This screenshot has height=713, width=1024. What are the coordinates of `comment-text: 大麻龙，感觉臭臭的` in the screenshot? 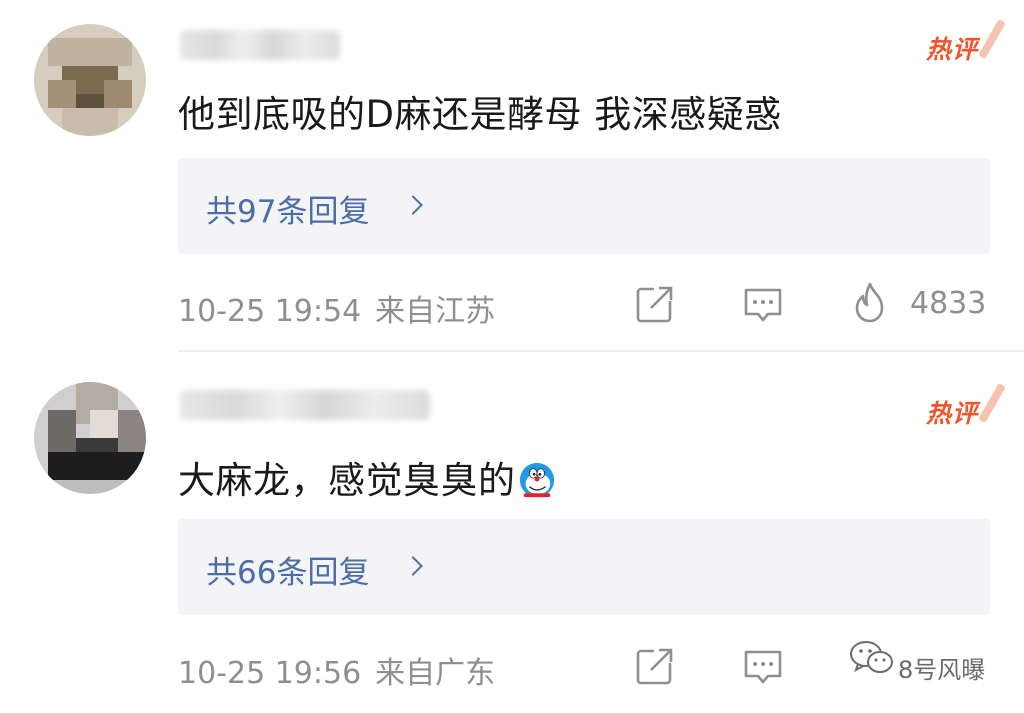 It's located at (367, 477).